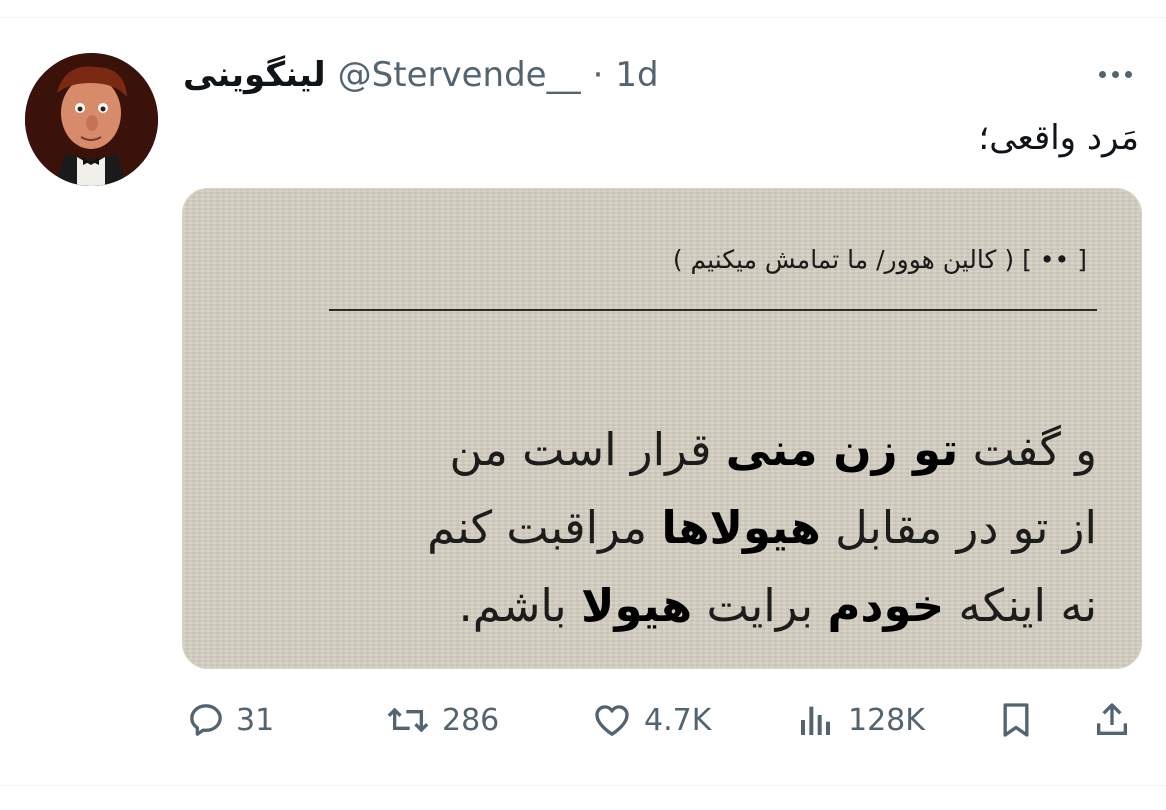 The height and width of the screenshot is (810, 1166). Describe the element at coordinates (471, 720) in the screenshot. I see `repost-count: 286` at that location.